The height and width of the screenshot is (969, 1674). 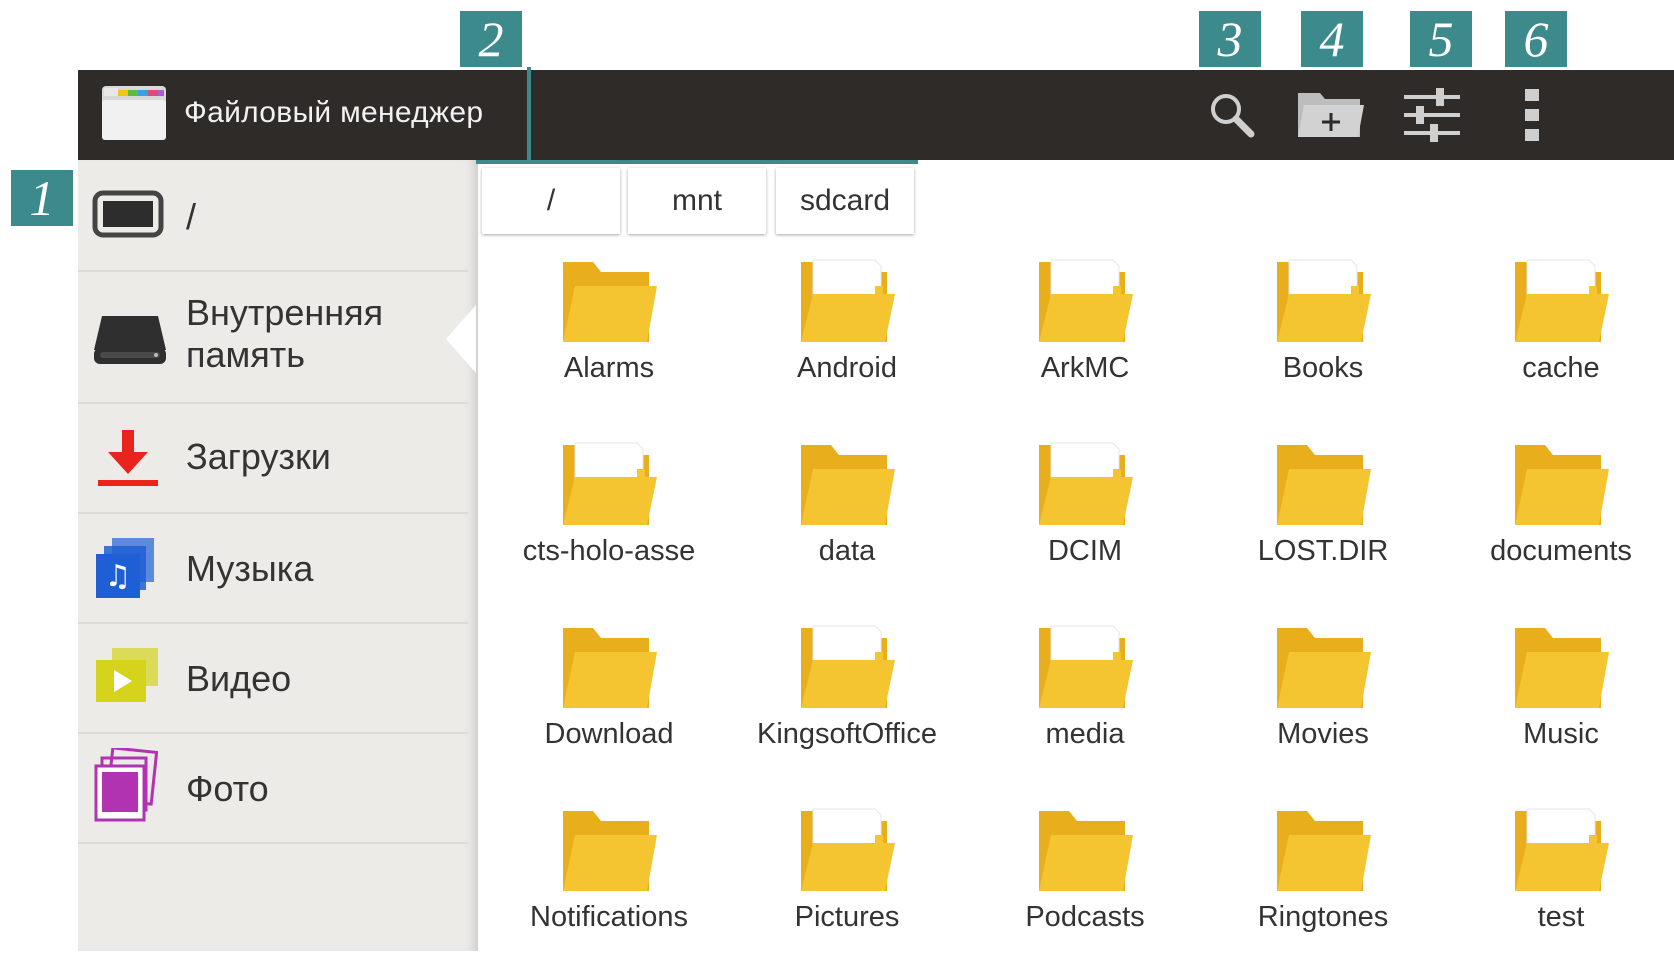 I want to click on folder-item: cache, so click(x=1558, y=330).